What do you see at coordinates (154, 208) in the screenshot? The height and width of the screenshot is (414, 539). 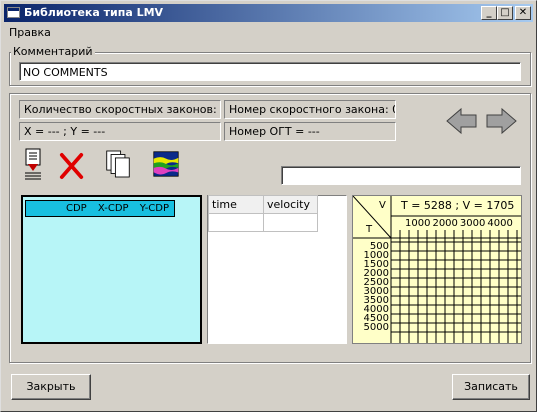 I see `ycdp-col: Y-CDP` at bounding box center [154, 208].